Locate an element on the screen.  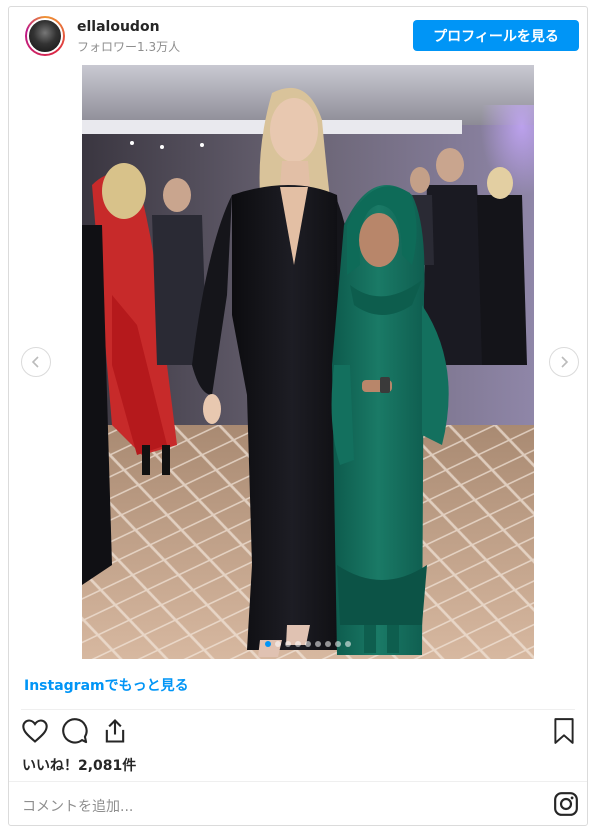
action-bar is located at coordinates (299, 732).